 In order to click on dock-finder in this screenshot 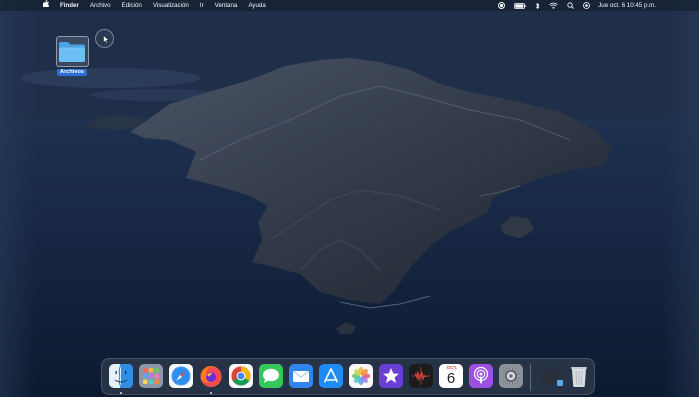, I will do `click(121, 376)`.